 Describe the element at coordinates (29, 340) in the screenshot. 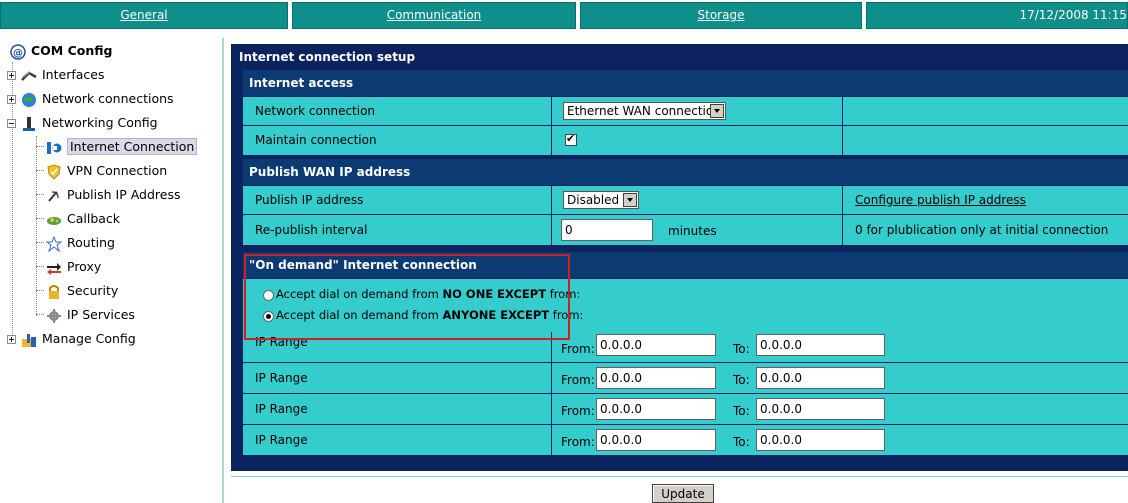

I see `manage-config-icon` at that location.